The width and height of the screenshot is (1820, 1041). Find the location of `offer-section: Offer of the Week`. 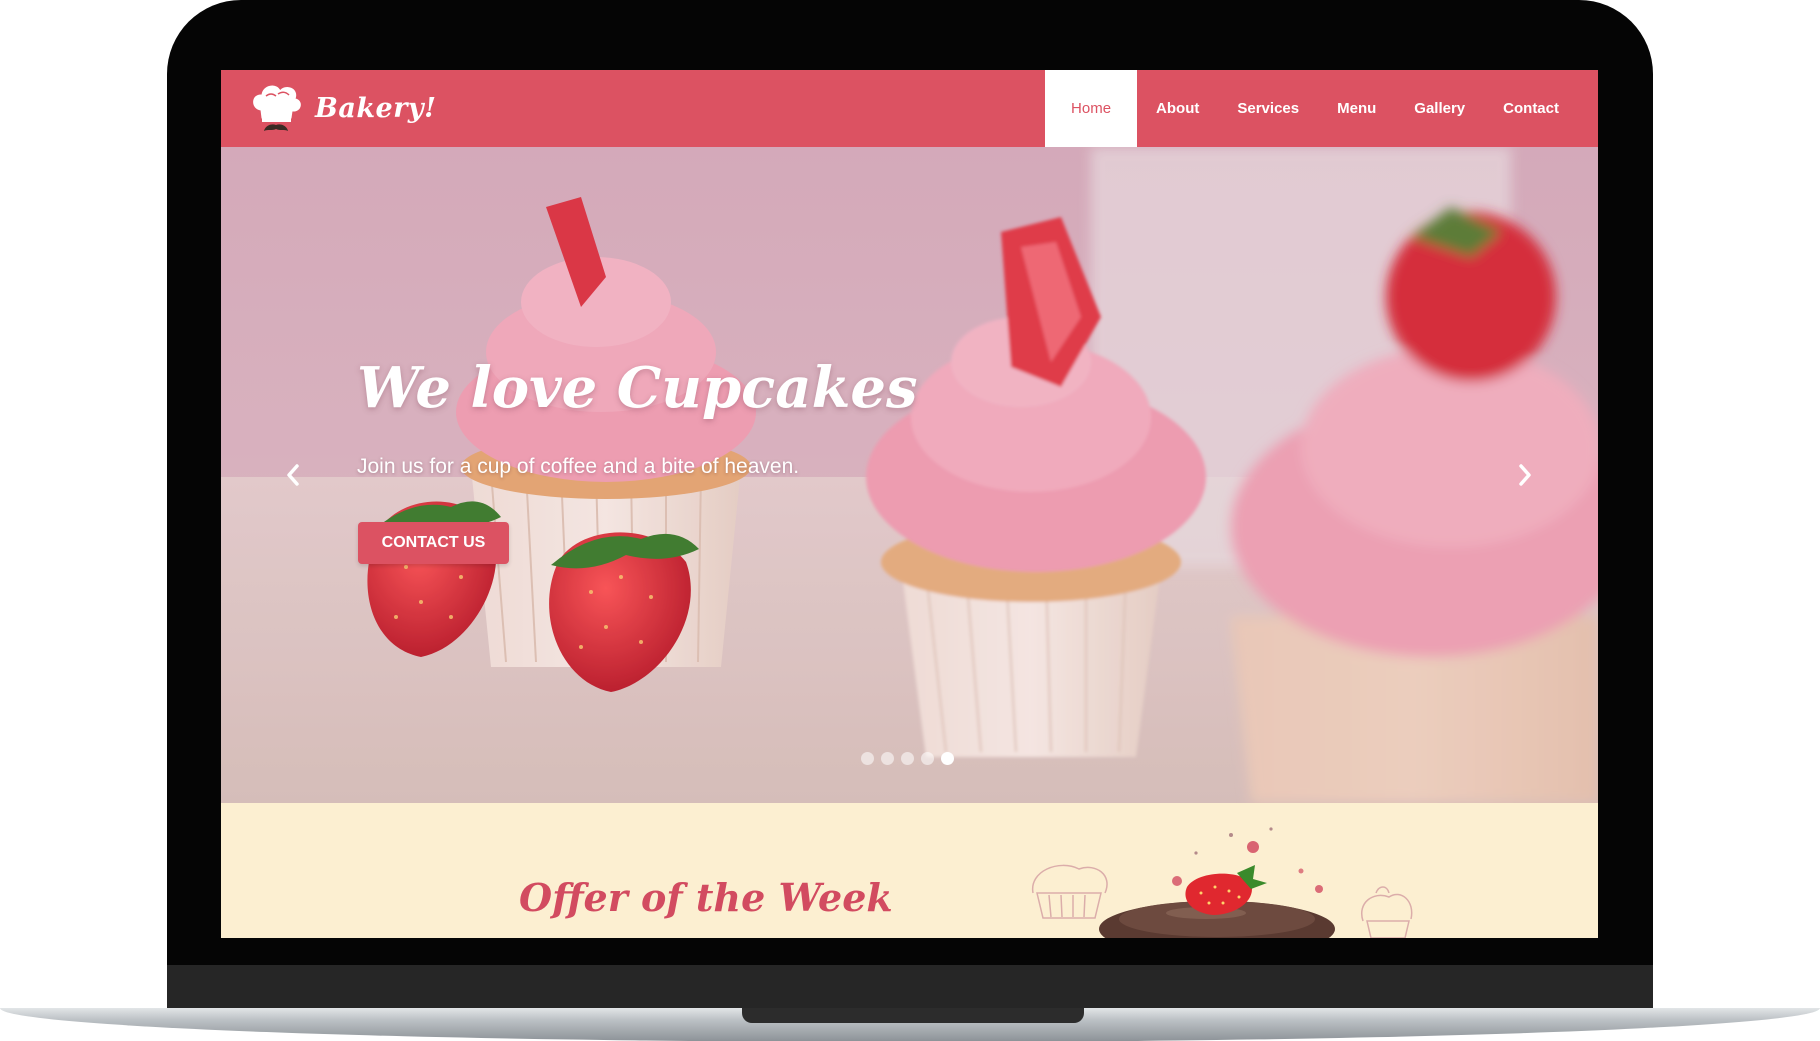

offer-section: Offer of the Week is located at coordinates (909, 870).